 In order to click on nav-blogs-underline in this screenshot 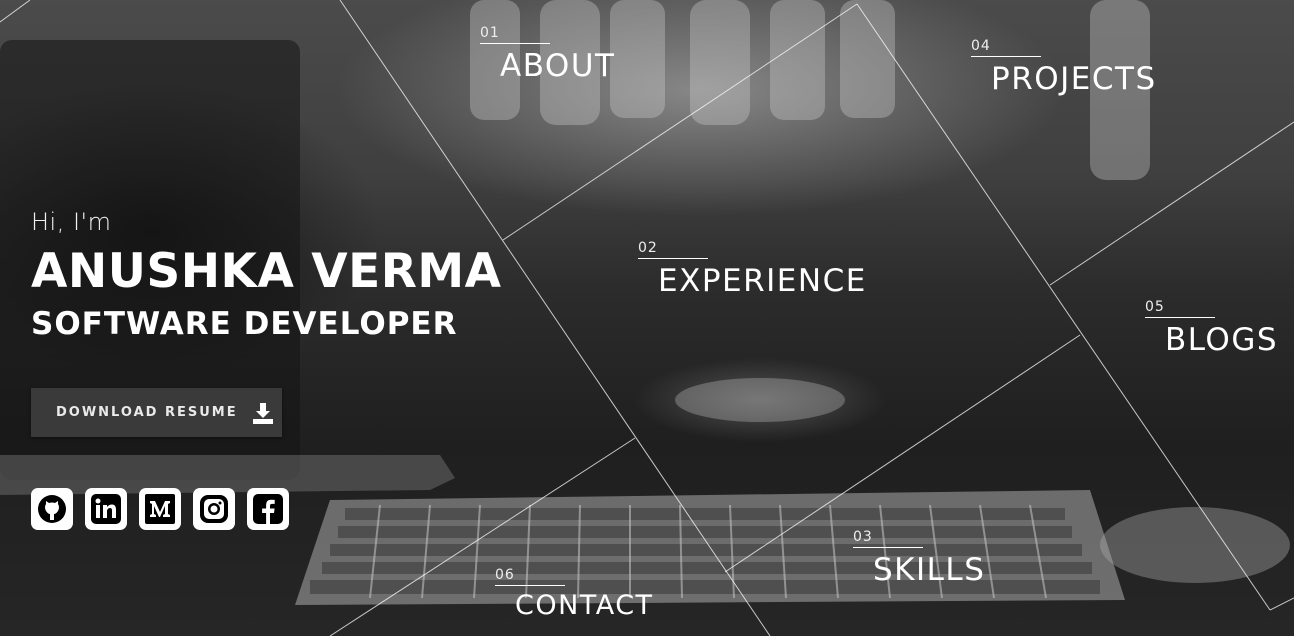, I will do `click(1180, 317)`.